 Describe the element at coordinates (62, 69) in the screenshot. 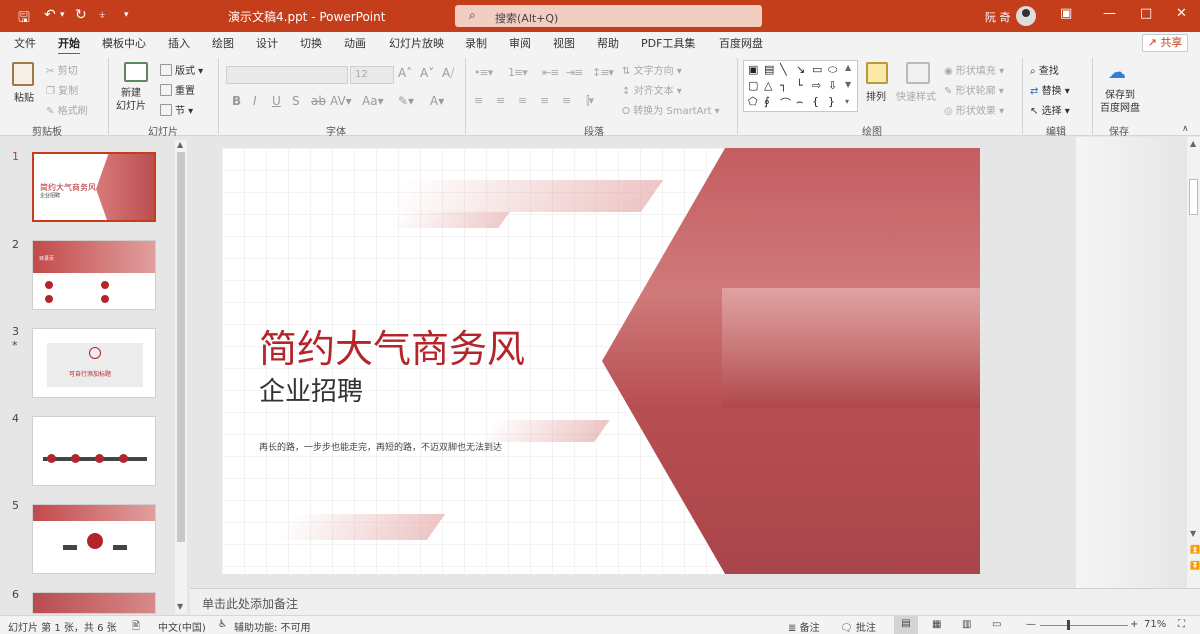

I see `cut-button: ✂ 剪切` at that location.